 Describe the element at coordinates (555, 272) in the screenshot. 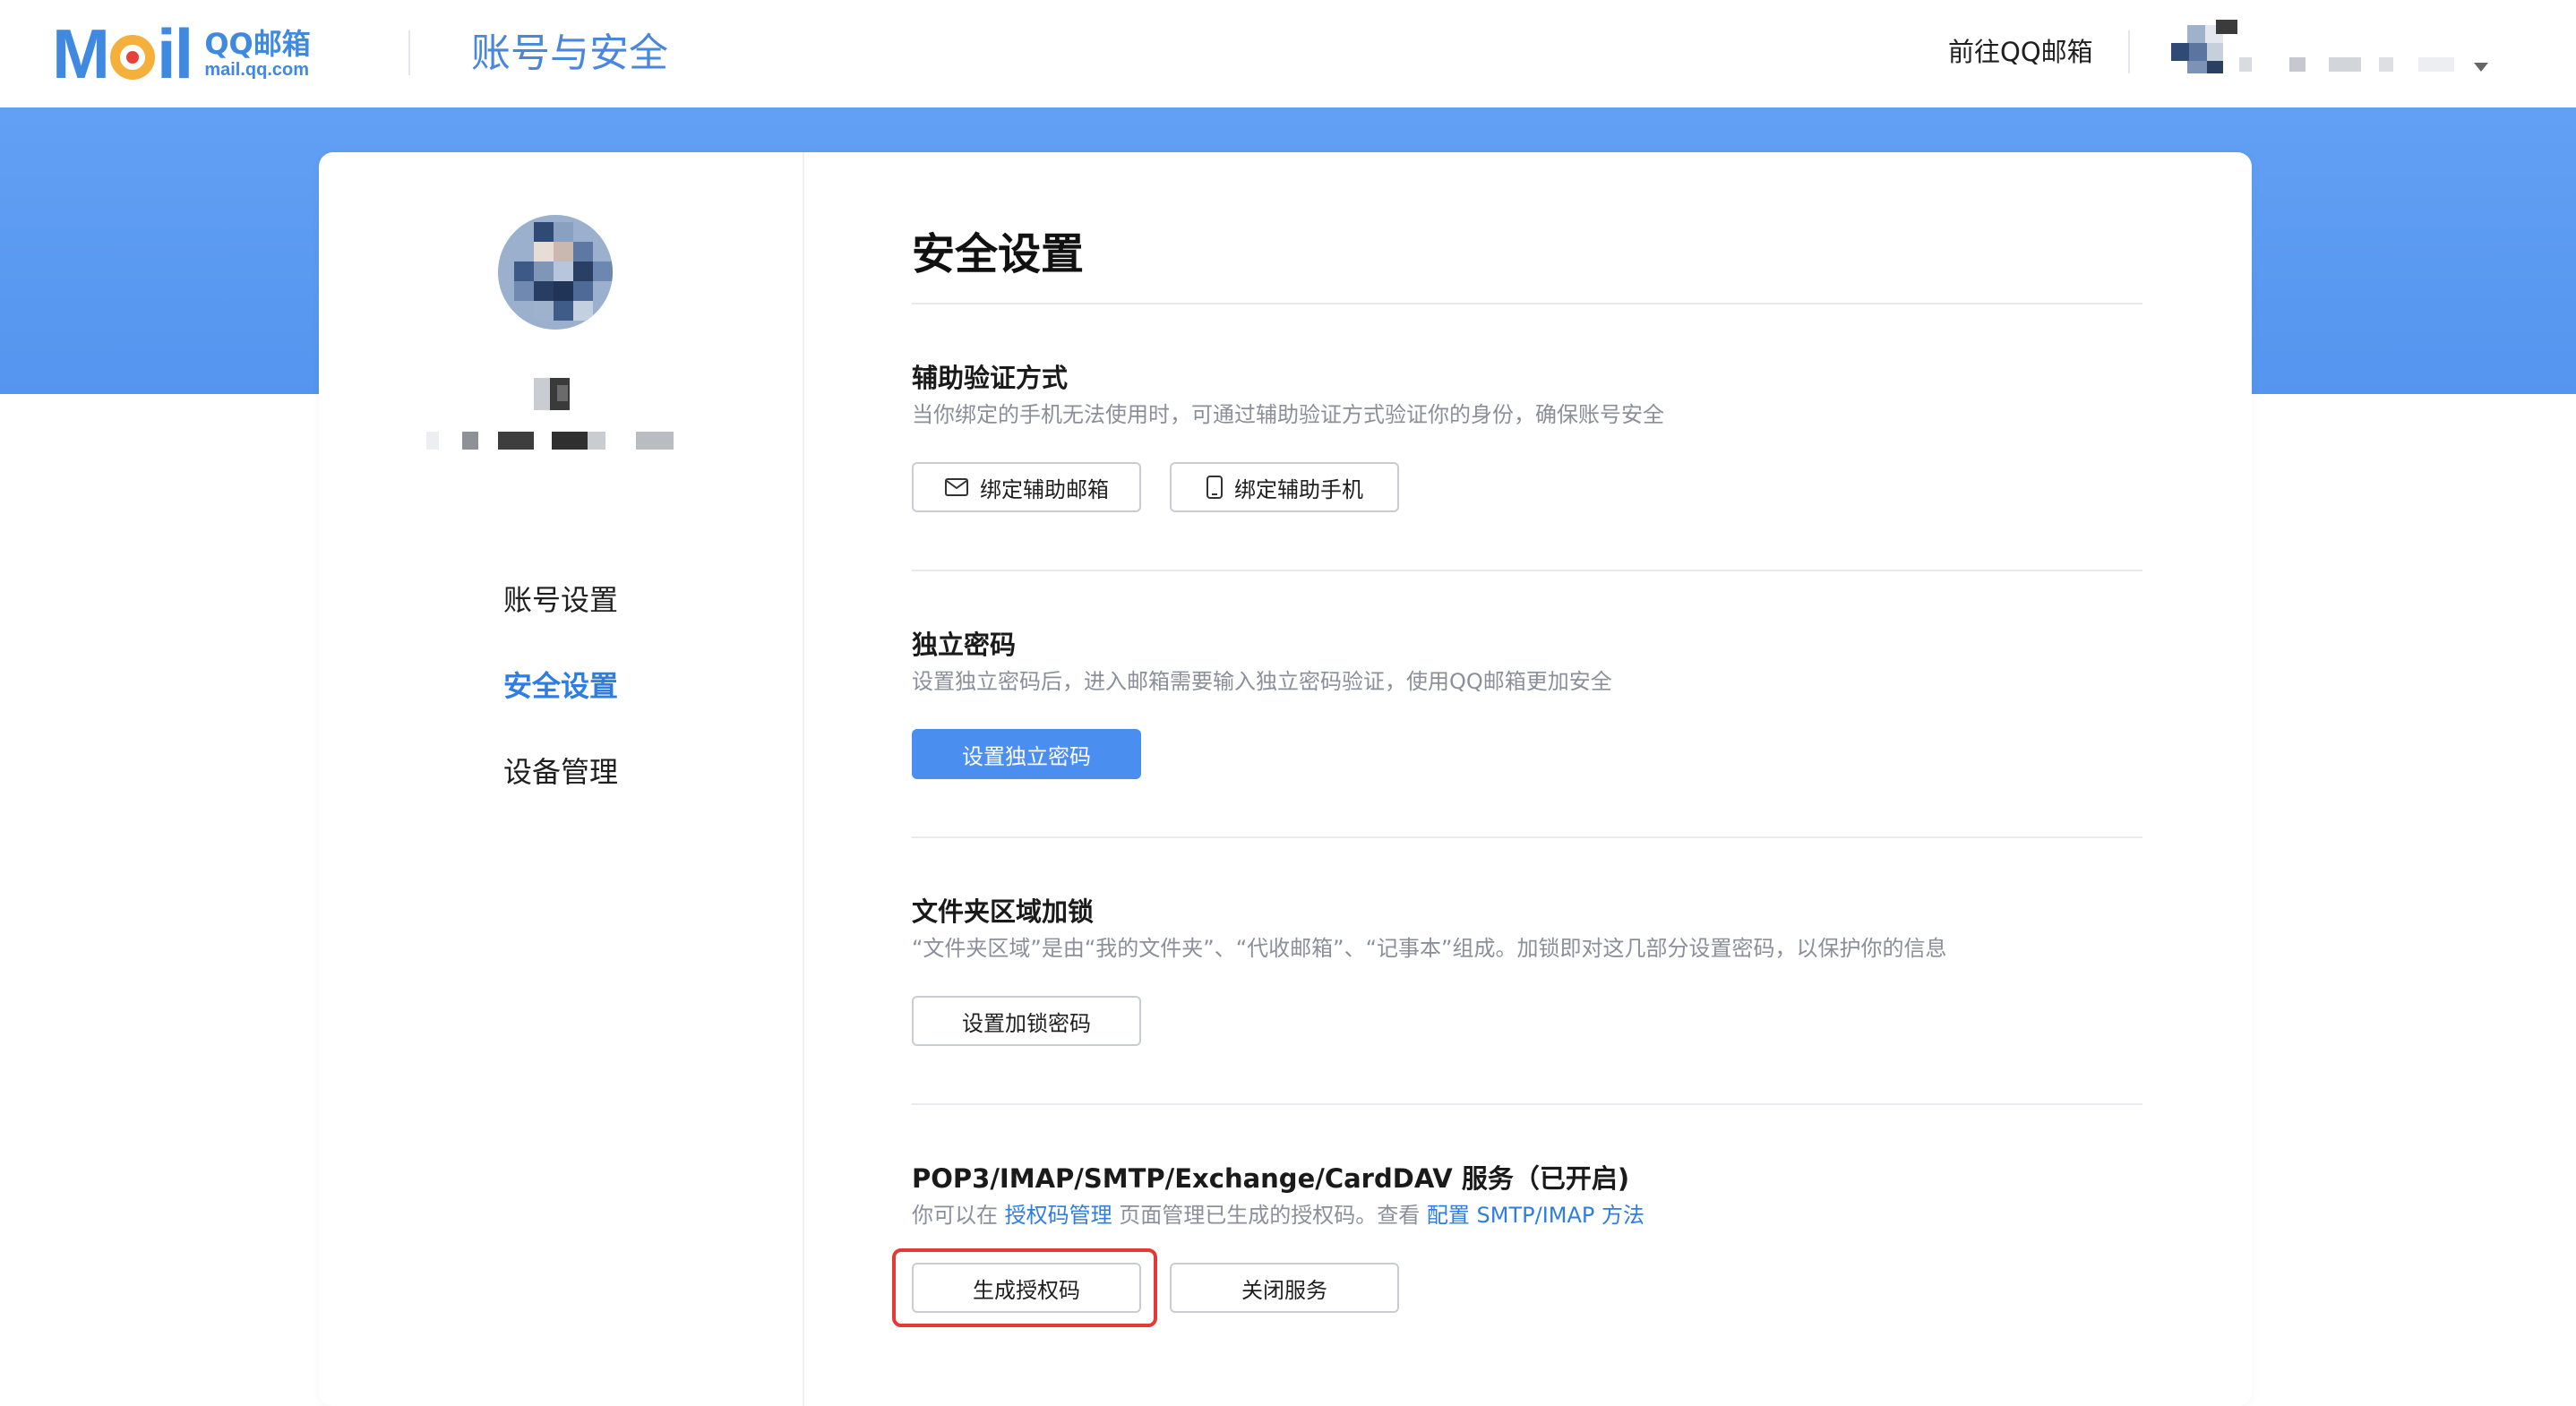

I see `profile-avatar` at that location.